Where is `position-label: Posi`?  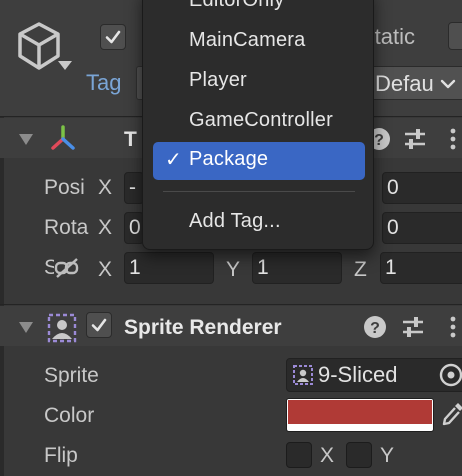
position-label: Posi is located at coordinates (64, 187).